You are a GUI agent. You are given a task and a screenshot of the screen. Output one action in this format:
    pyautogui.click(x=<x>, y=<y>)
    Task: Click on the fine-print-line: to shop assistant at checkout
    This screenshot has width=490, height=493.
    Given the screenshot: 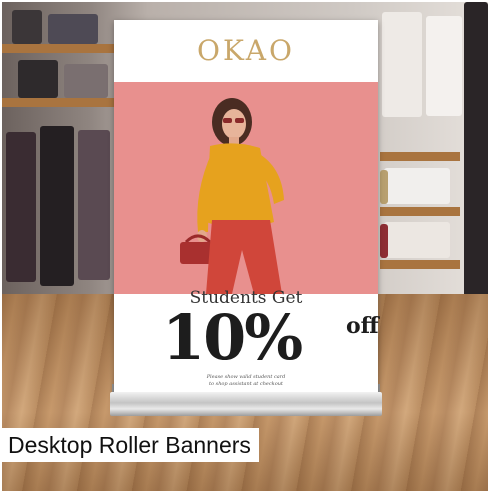 What is the action you would take?
    pyautogui.click(x=246, y=384)
    